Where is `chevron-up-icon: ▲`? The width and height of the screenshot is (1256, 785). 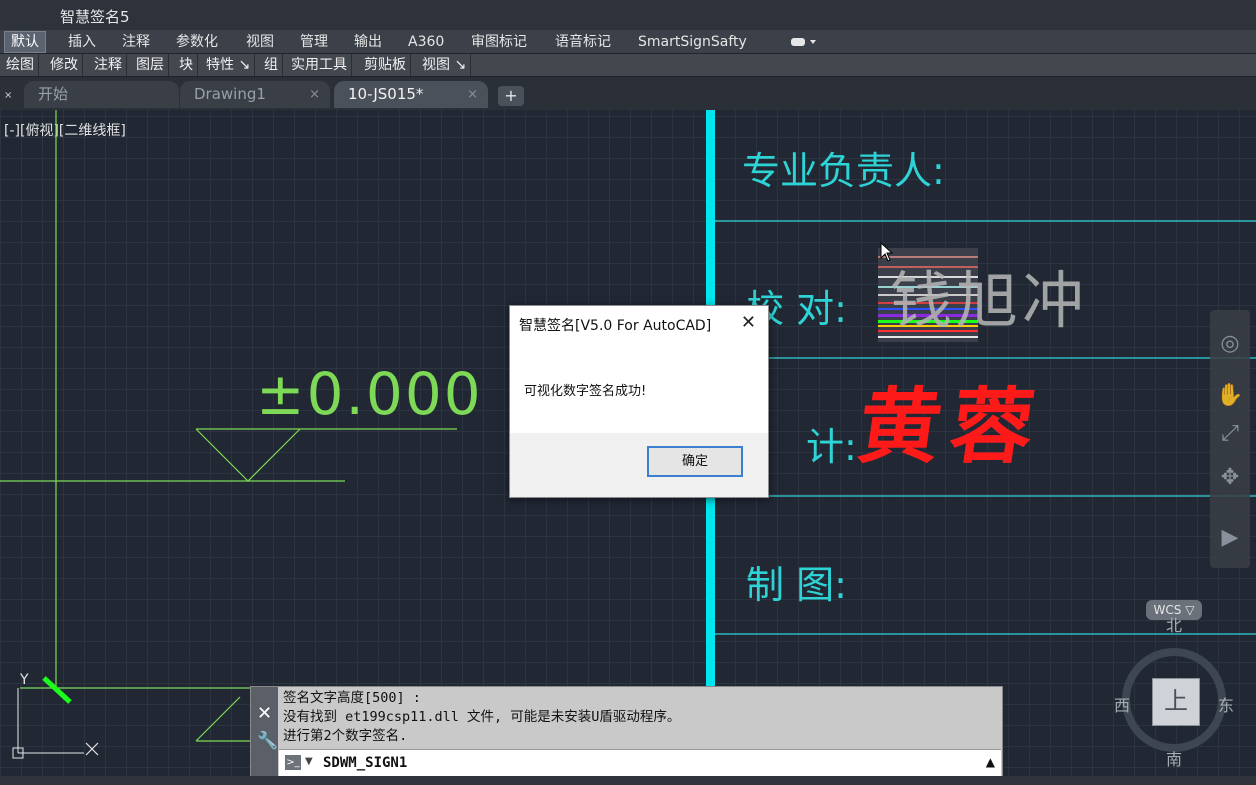 chevron-up-icon: ▲ is located at coordinates (990, 762).